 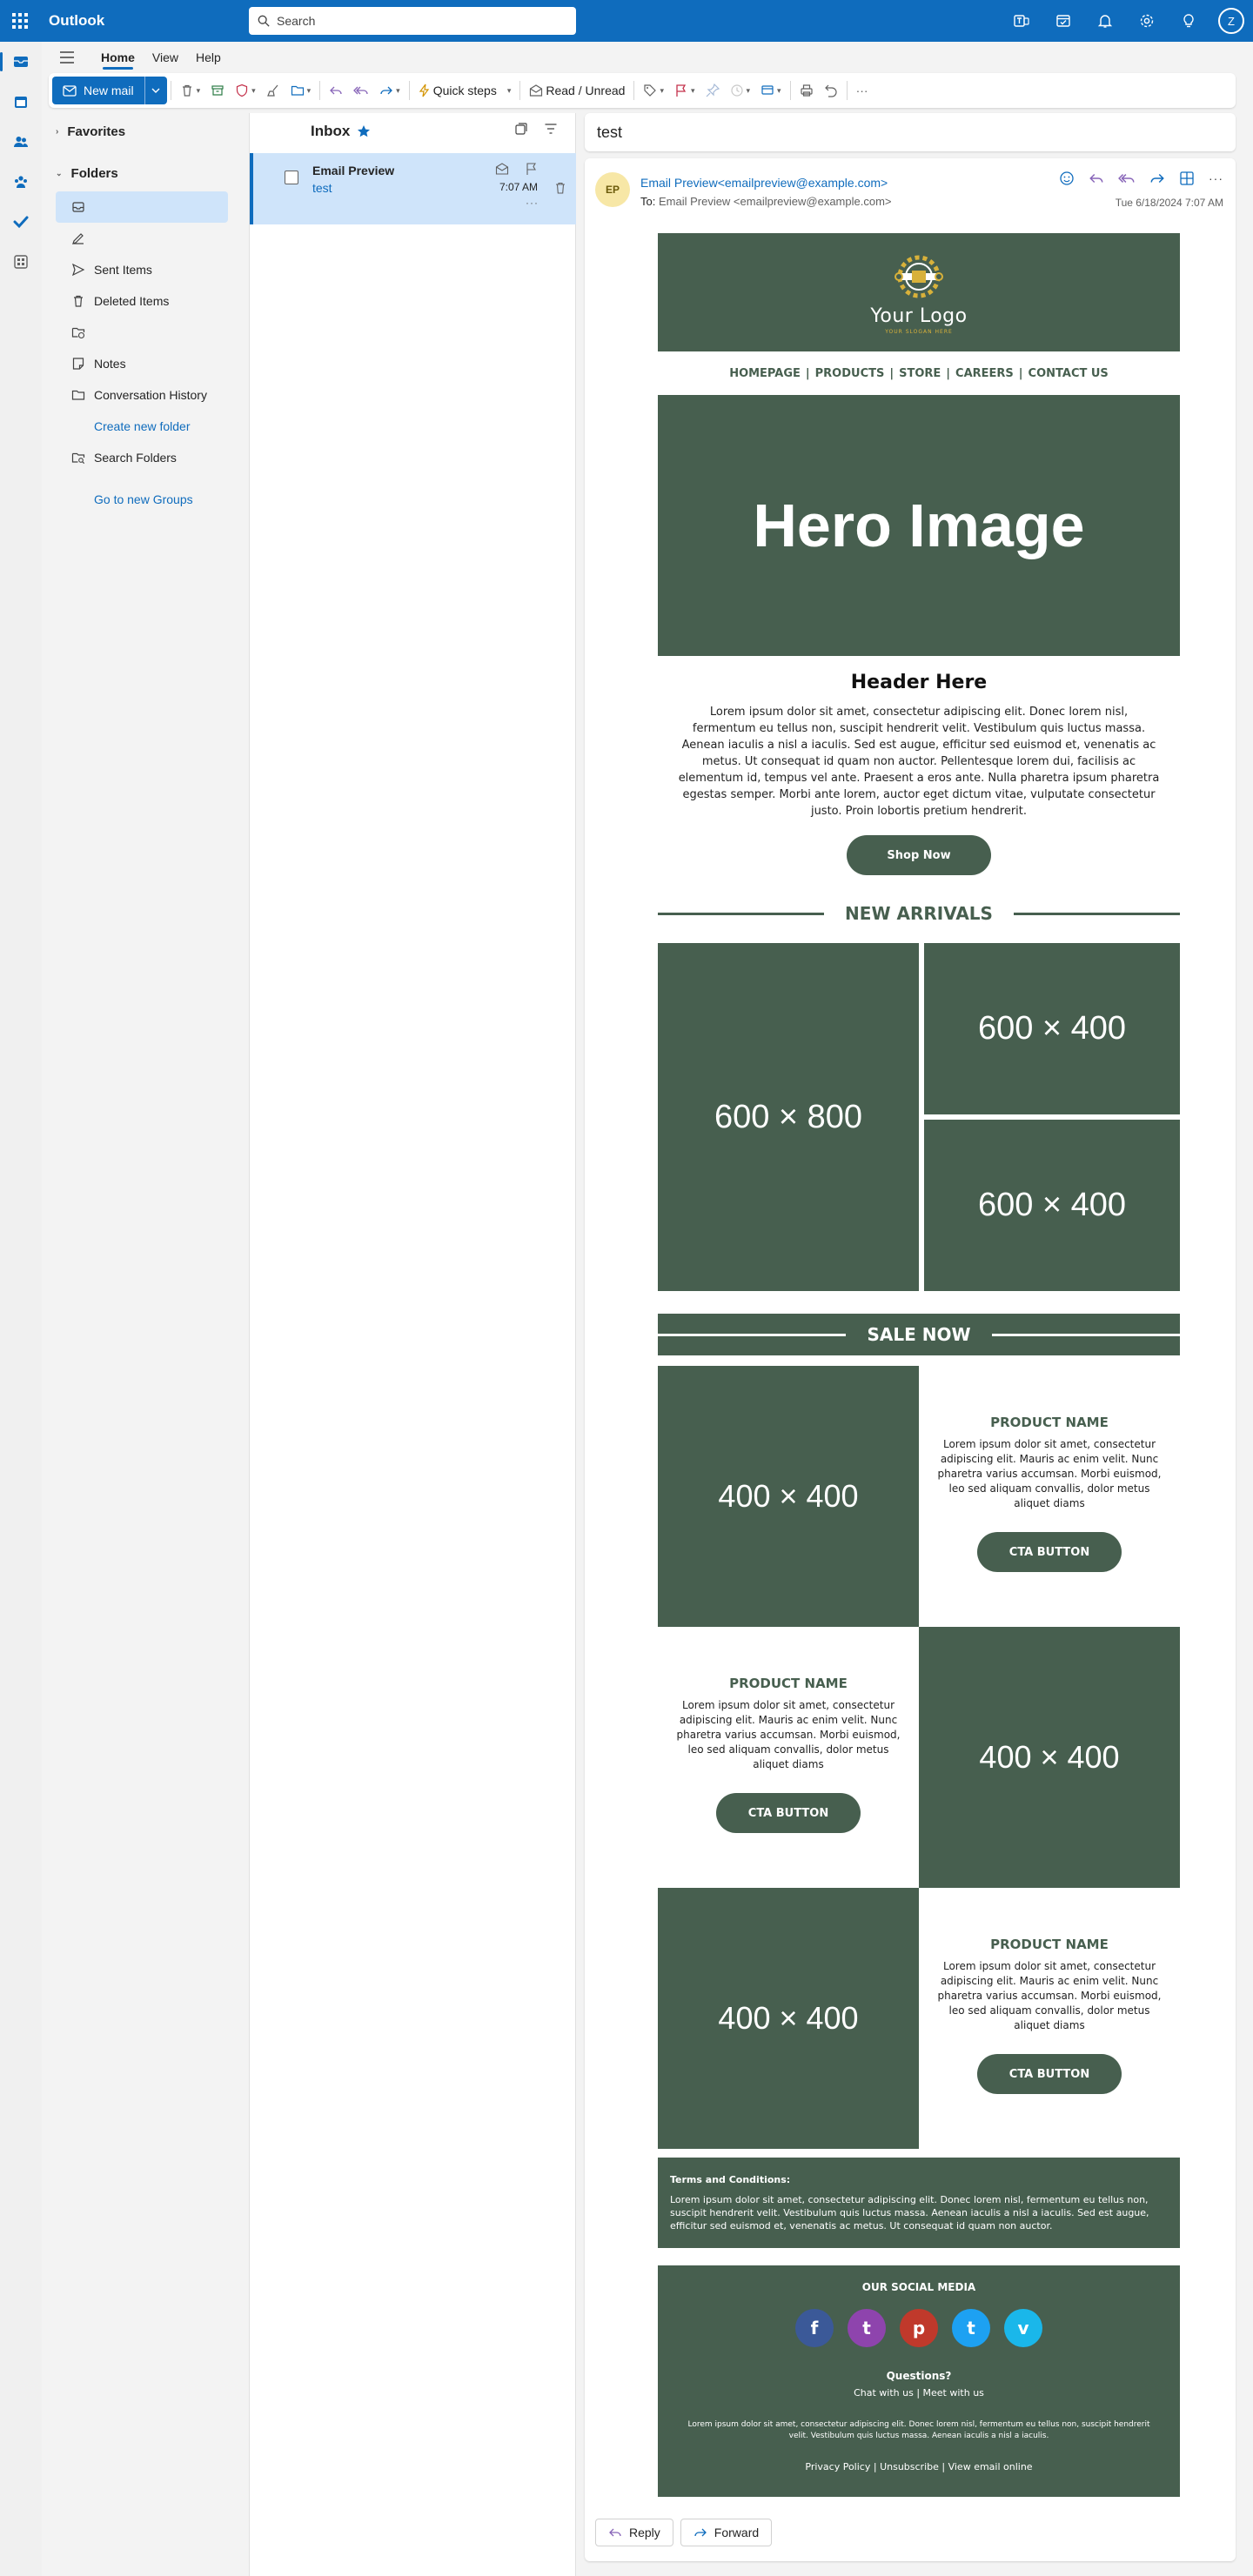 I want to click on rules-button: ▾, so click(x=771, y=90).